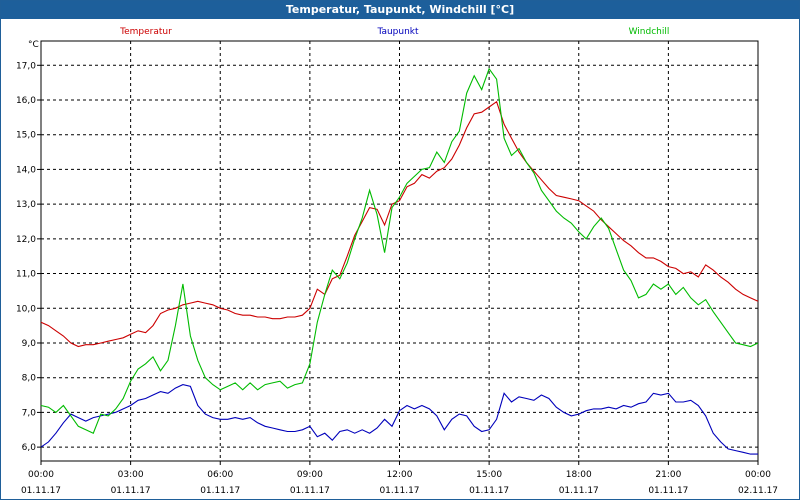 The image size is (800, 500). What do you see at coordinates (26, 170) in the screenshot?
I see `y-tick-label: 14,0` at bounding box center [26, 170].